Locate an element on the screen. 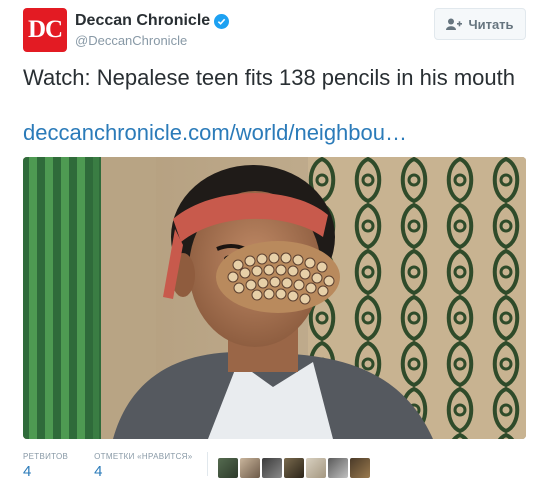 The image size is (556, 480). follow-button-label: Читать is located at coordinates (491, 24).